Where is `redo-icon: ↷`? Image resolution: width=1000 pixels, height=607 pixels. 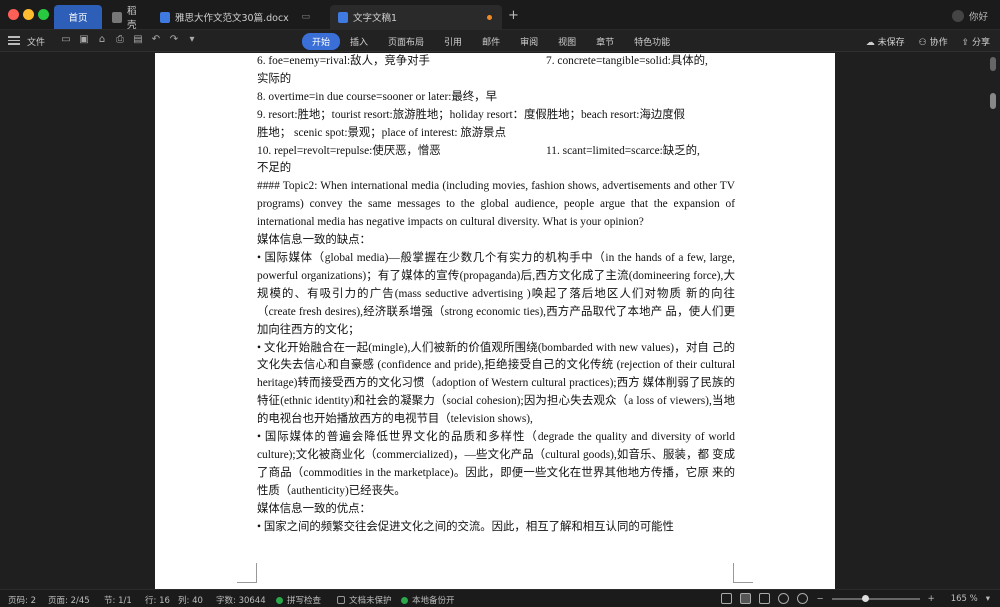
redo-icon: ↷ is located at coordinates (174, 40).